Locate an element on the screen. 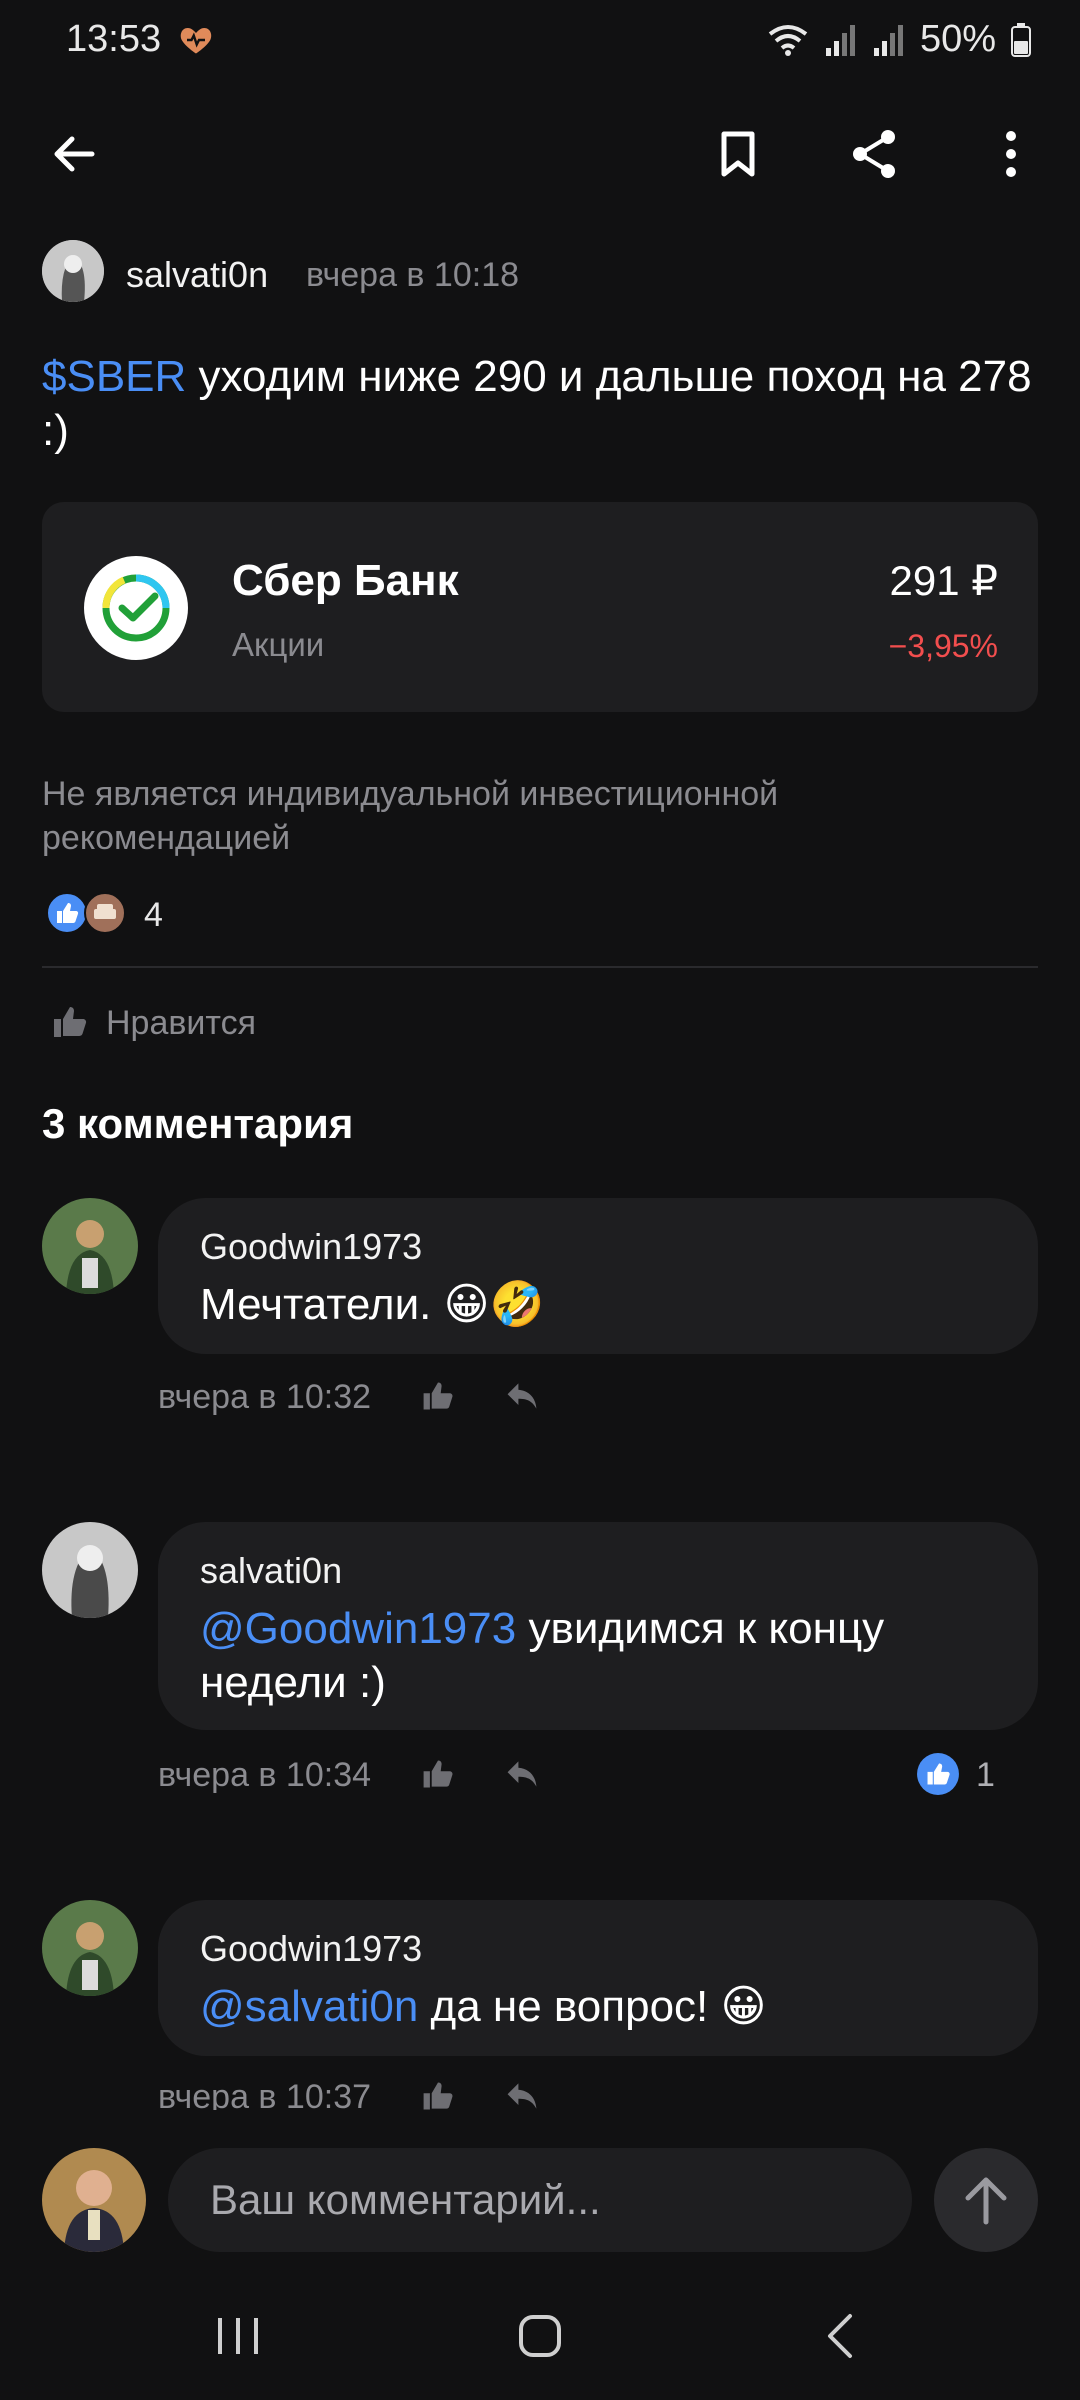 Image resolution: width=1080 pixels, height=2400 pixels. home-icon is located at coordinates (540, 2336).